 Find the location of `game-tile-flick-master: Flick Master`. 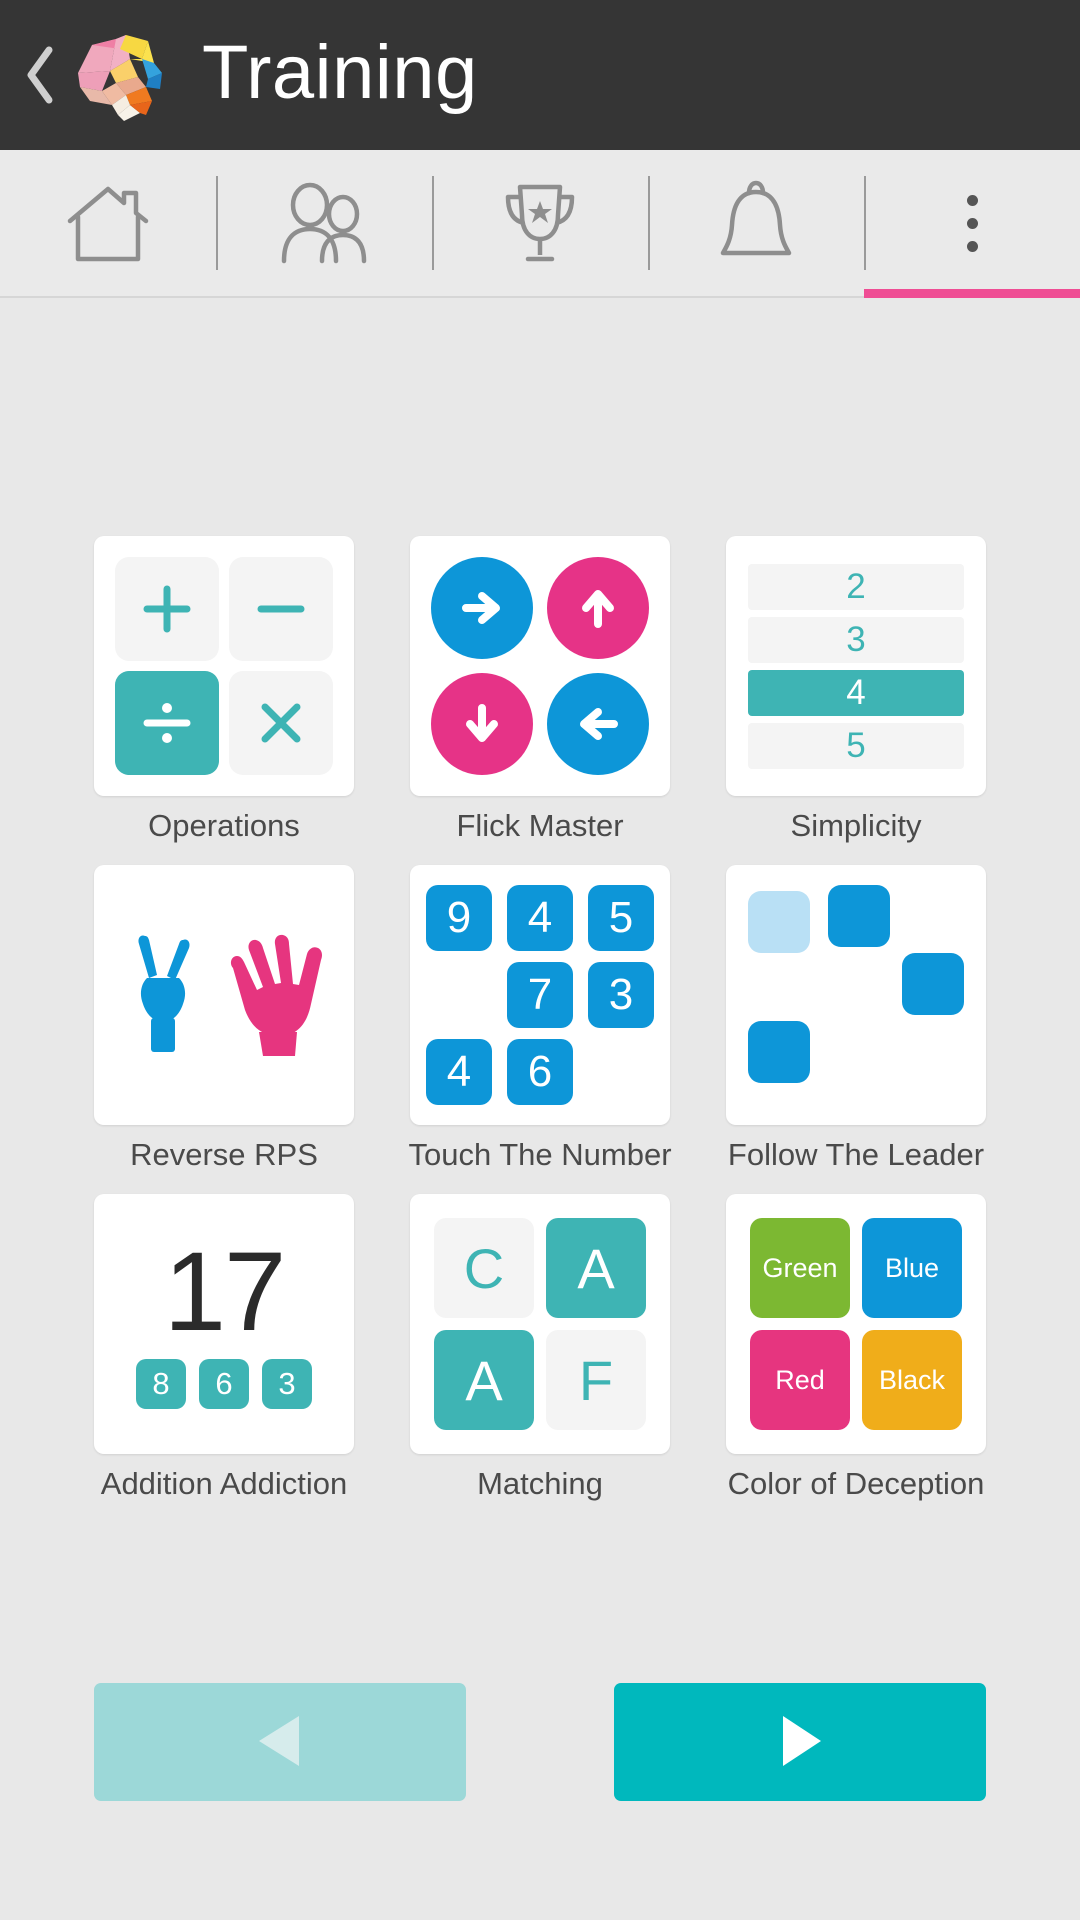

game-tile-flick-master: Flick Master is located at coordinates (540, 689).